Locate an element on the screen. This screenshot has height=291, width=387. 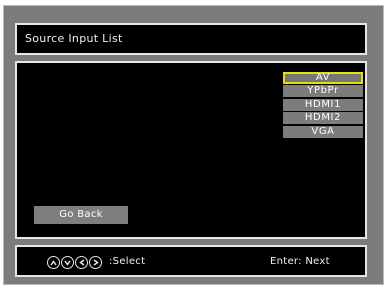
left-arrow-icon is located at coordinates (81, 262).